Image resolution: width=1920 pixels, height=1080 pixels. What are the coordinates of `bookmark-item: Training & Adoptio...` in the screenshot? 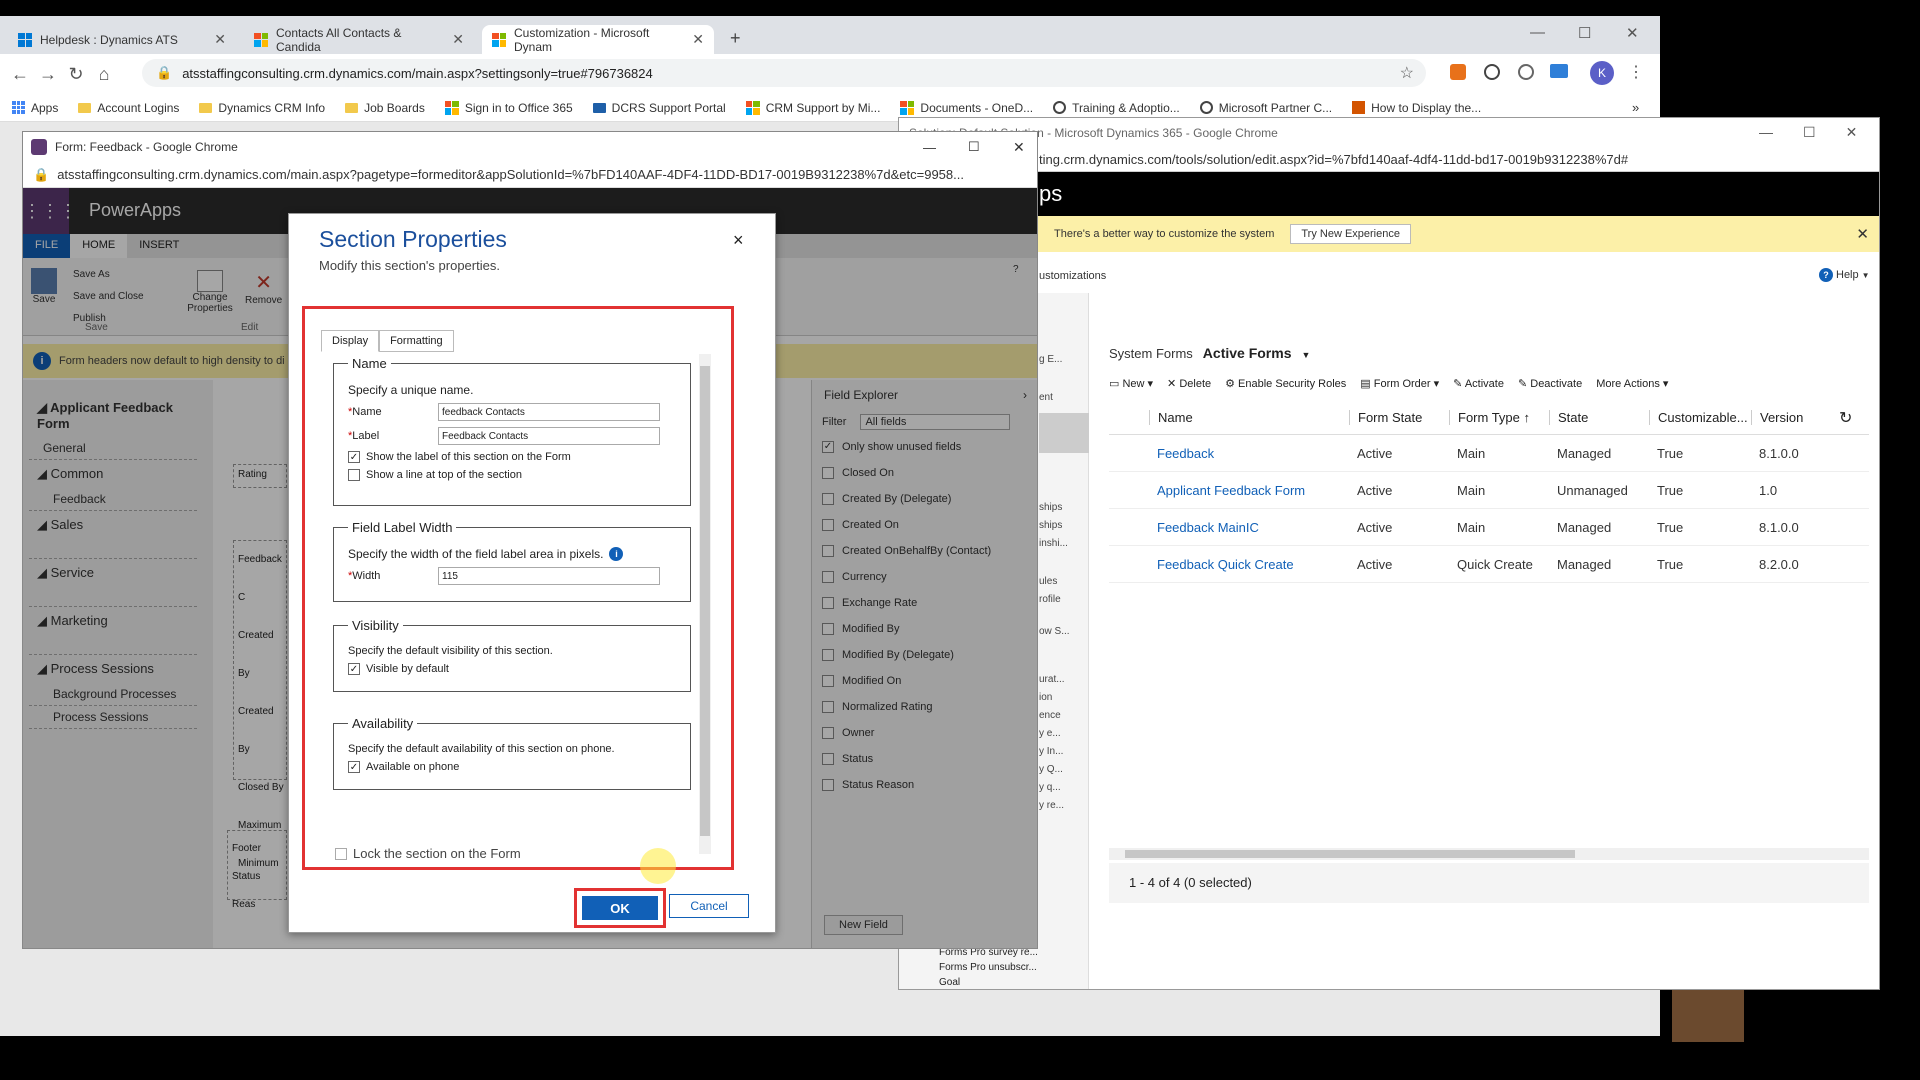 It's located at (1116, 108).